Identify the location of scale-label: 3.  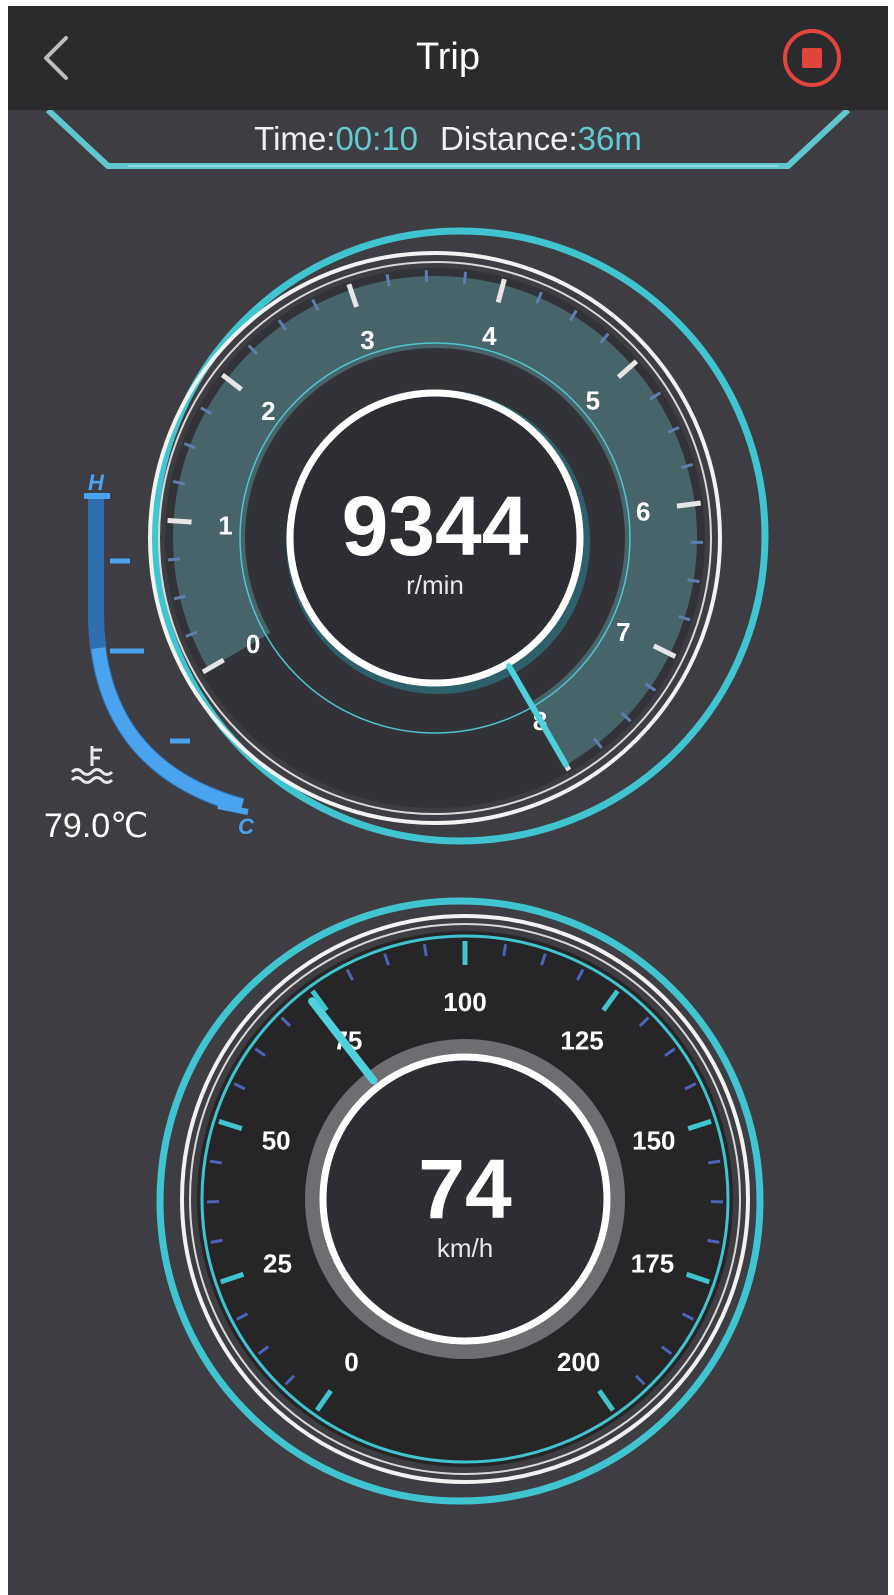
(367, 340).